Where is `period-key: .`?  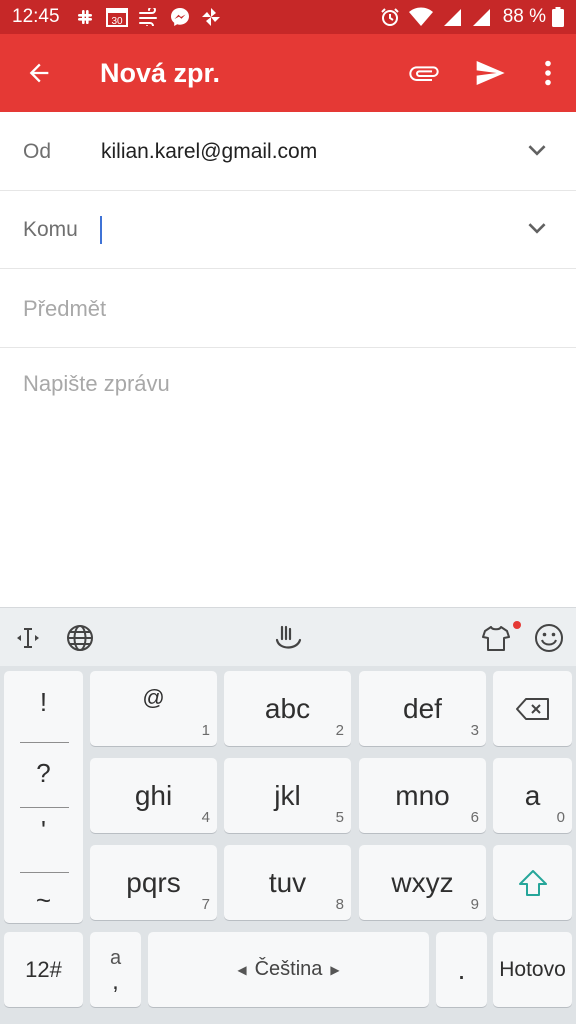 period-key: . is located at coordinates (461, 969).